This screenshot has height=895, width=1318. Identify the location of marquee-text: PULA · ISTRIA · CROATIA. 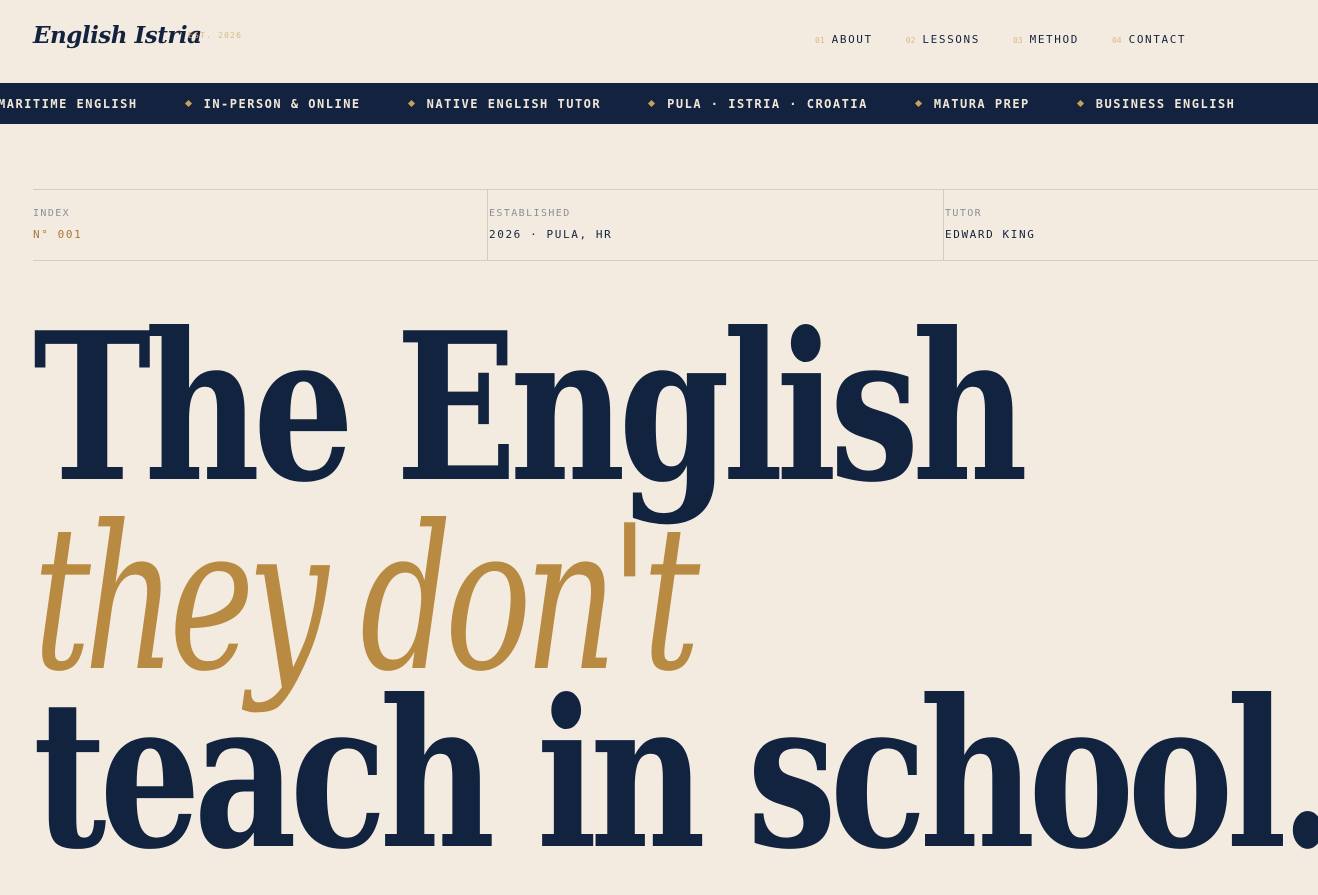
(767, 103).